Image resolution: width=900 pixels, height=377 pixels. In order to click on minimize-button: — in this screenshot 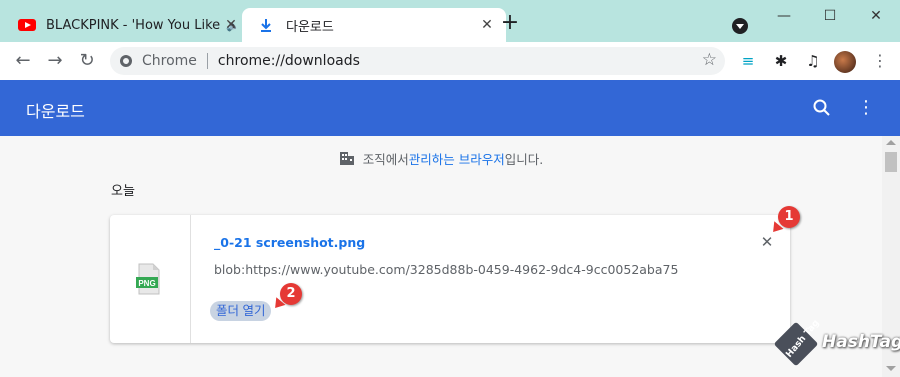, I will do `click(784, 16)`.